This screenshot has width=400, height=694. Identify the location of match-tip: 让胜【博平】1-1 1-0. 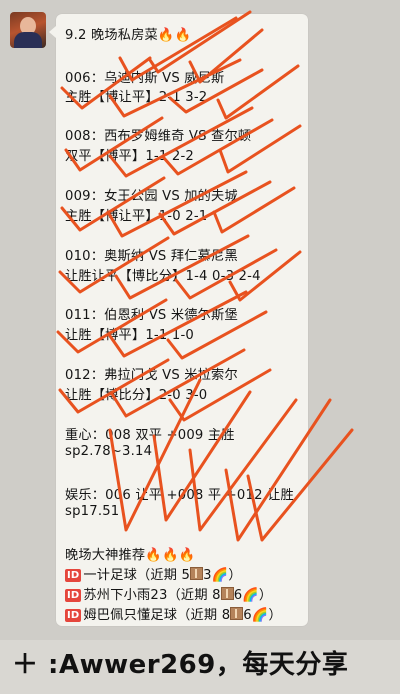
(129, 335).